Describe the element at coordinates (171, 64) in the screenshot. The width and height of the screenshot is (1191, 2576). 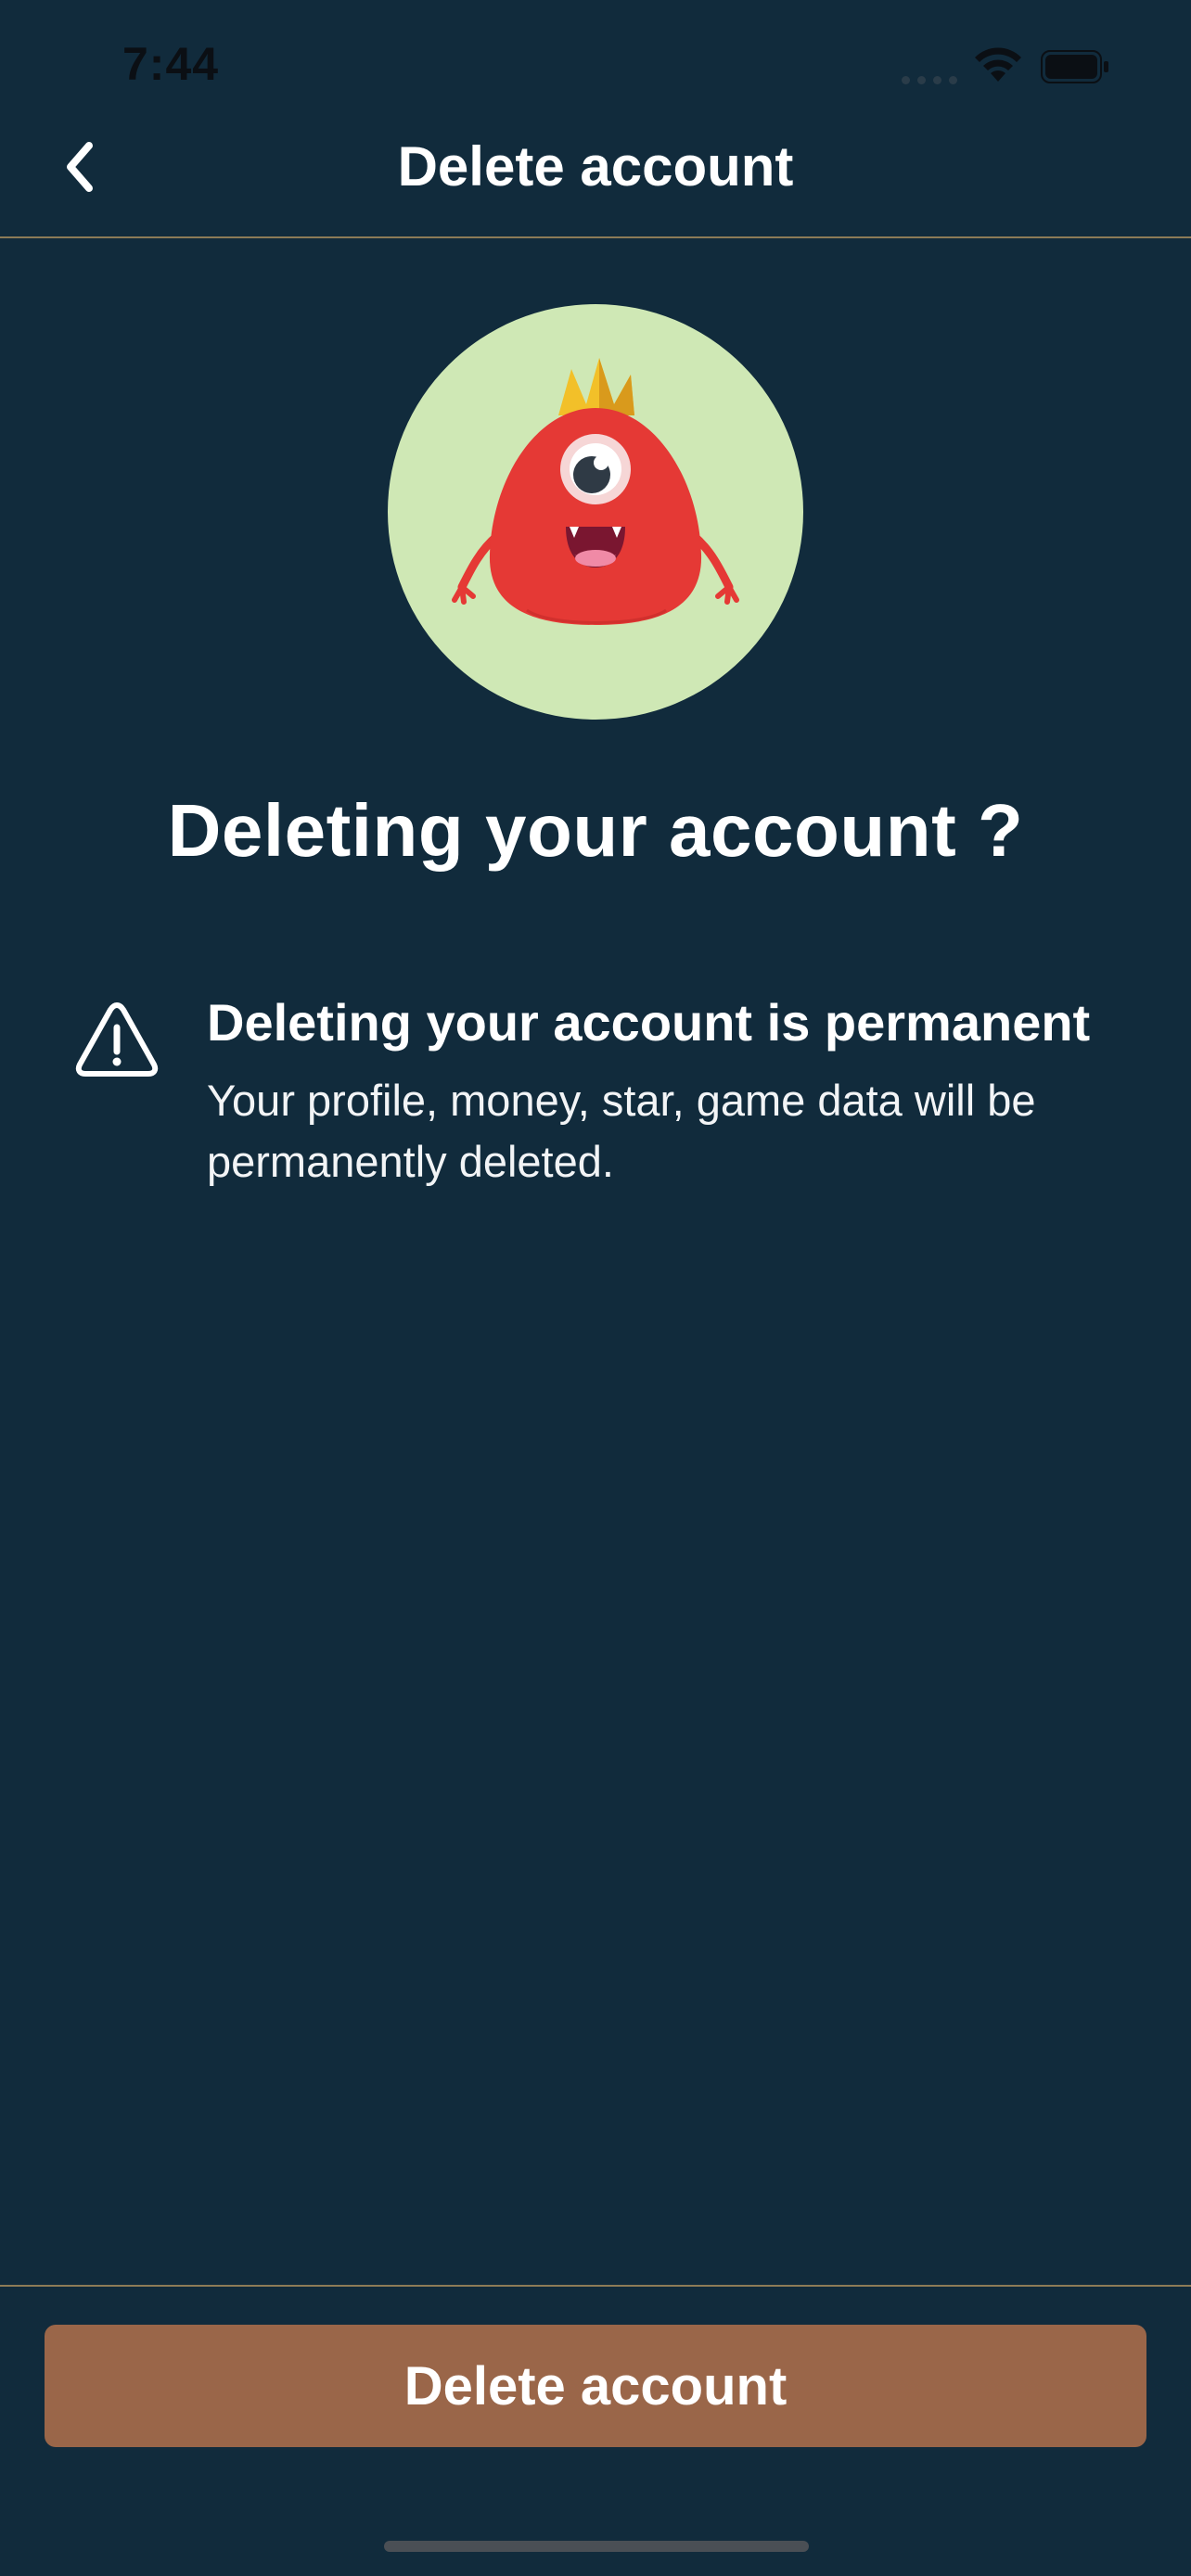
I see `status-time: 7:44` at that location.